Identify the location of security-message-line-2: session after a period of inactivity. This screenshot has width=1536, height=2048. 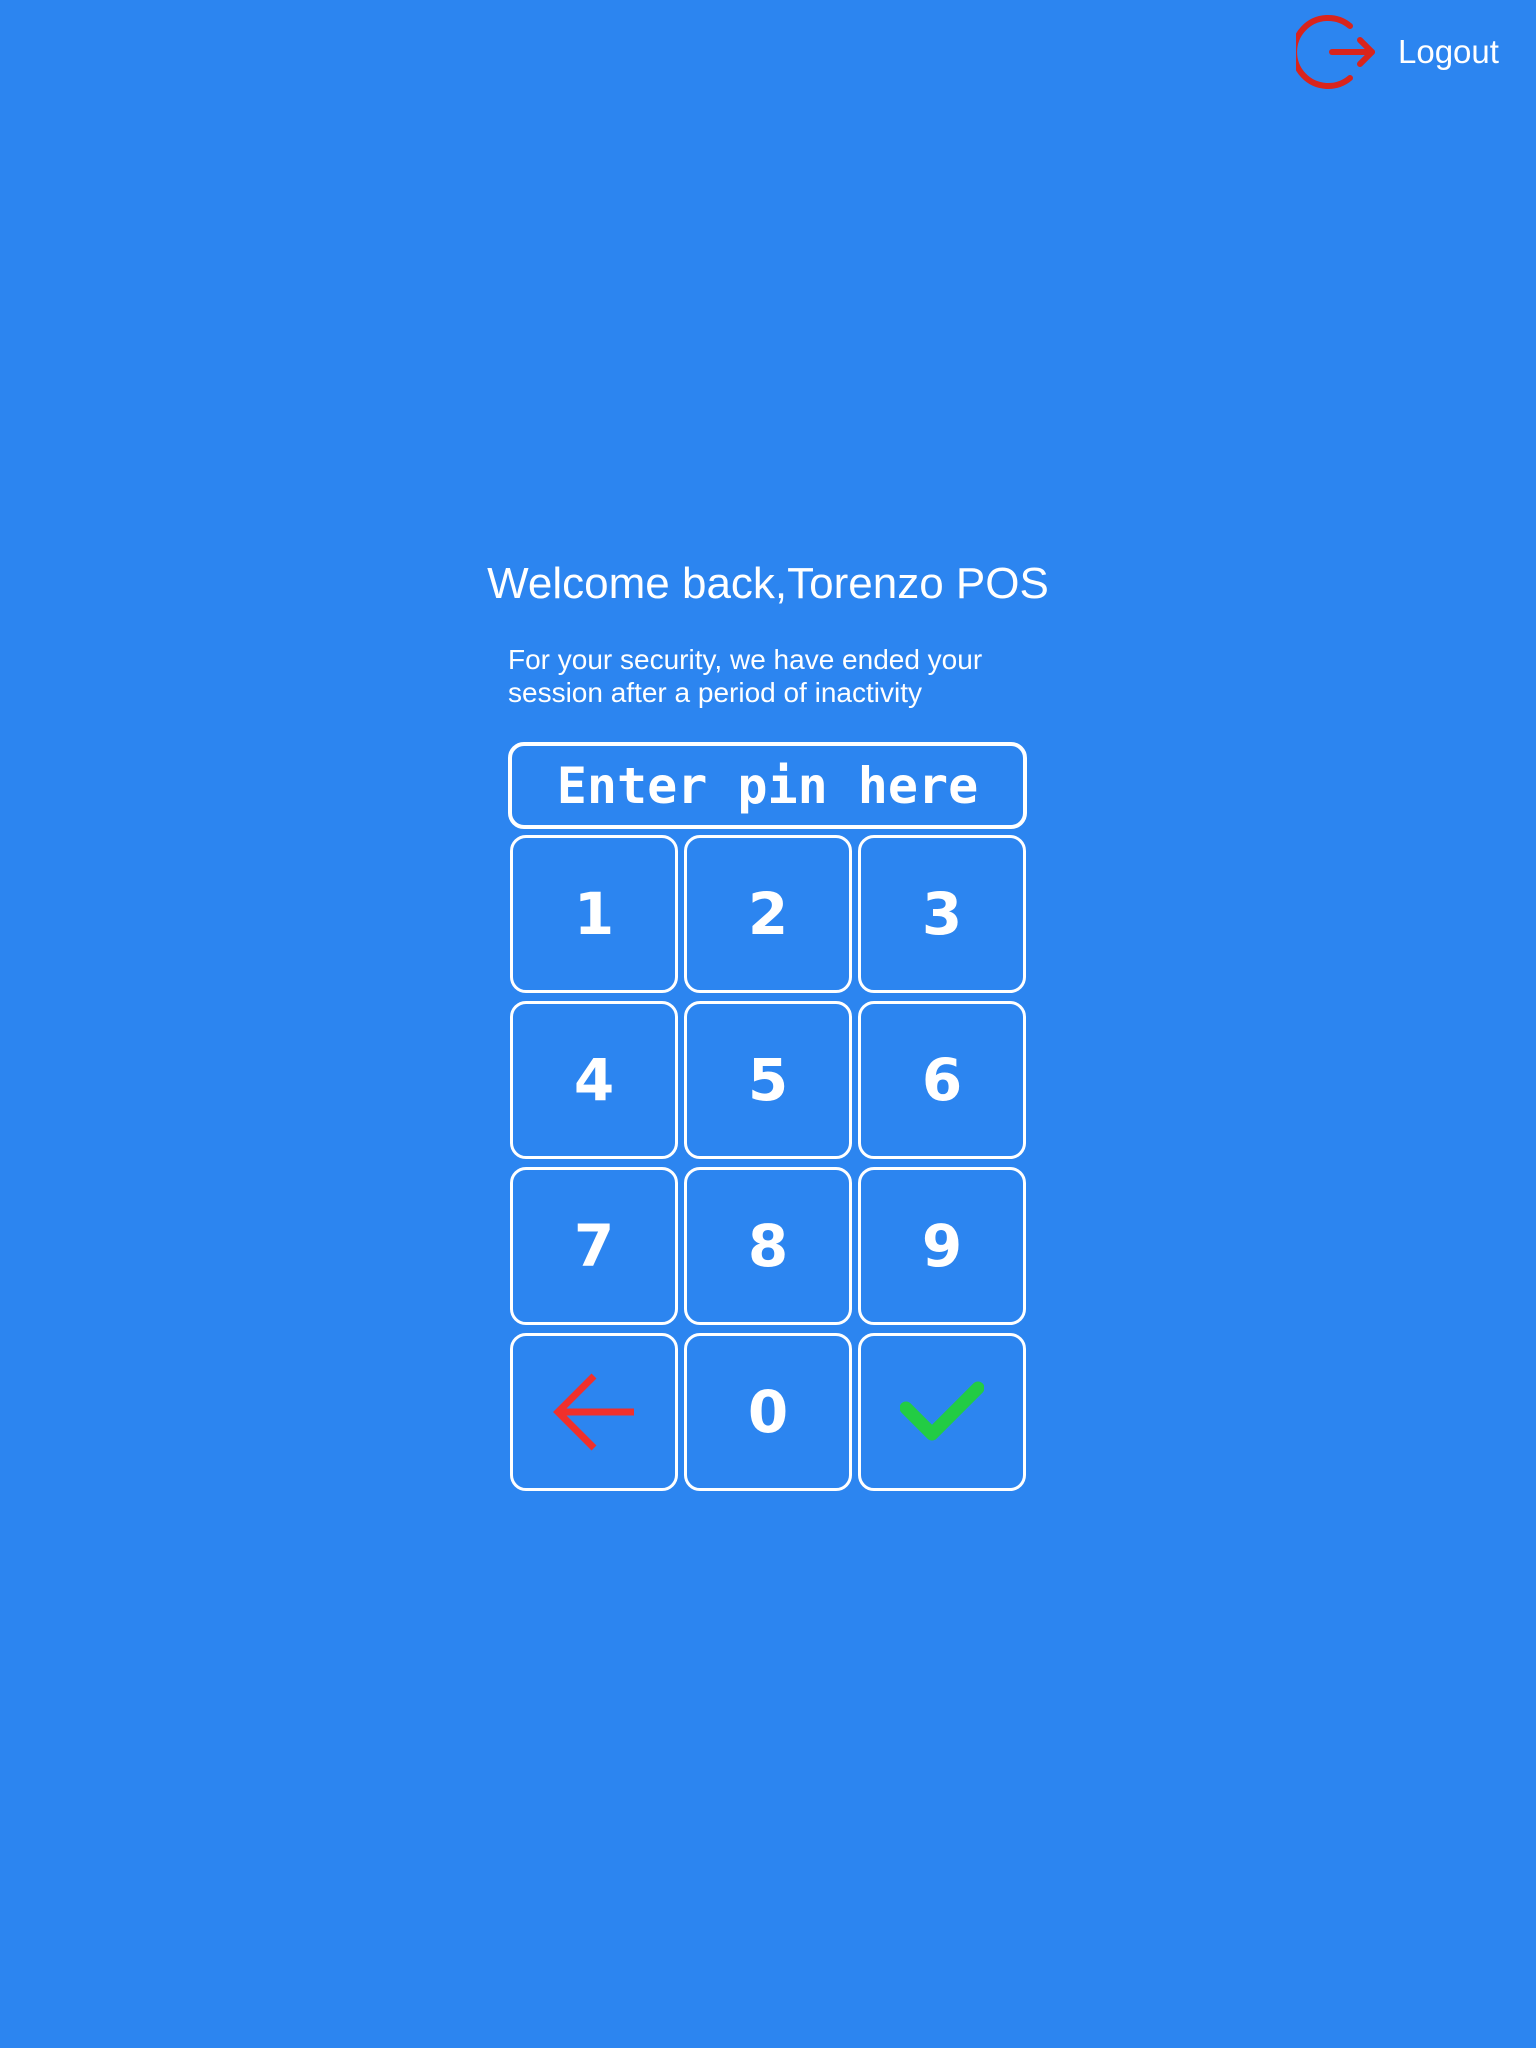
(715, 692).